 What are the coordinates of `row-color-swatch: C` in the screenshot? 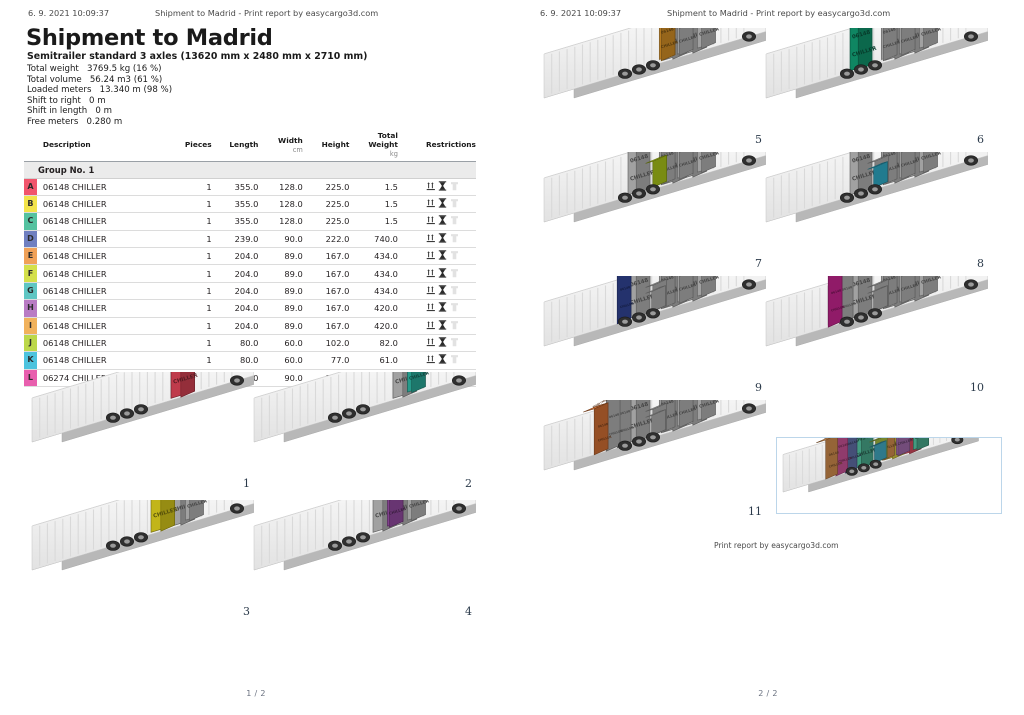 It's located at (30, 221).